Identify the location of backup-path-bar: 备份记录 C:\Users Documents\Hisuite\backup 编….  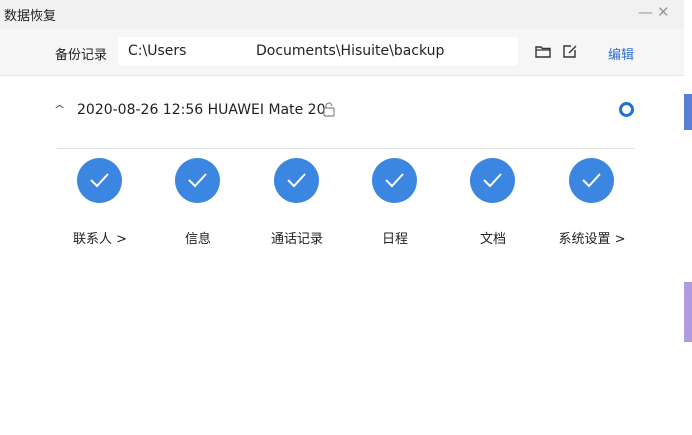
(342, 52).